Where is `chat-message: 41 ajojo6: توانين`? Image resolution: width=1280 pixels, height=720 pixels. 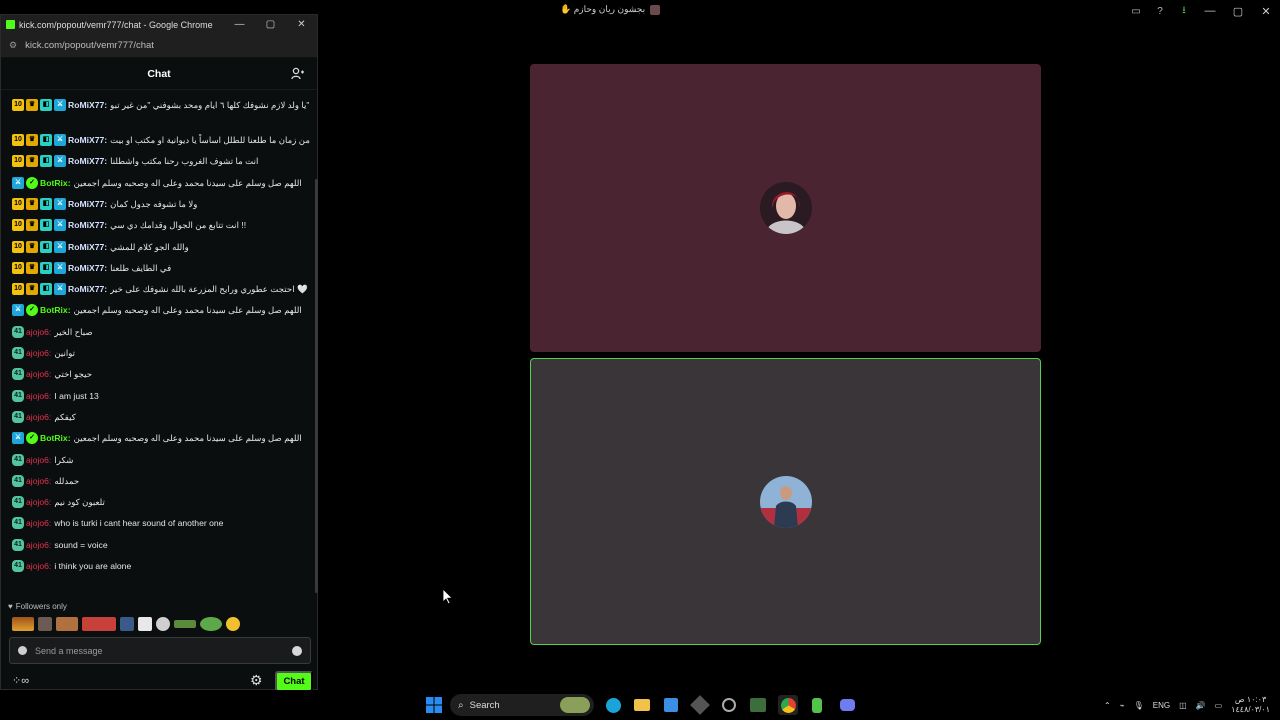 chat-message: 41 ajojo6: توانين is located at coordinates (161, 353).